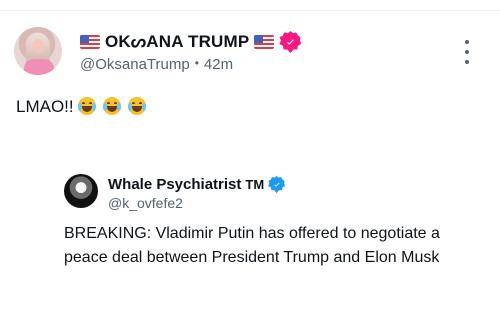 Image resolution: width=500 pixels, height=328 pixels. I want to click on author-name-row: OKᔕANA TRUMP, so click(191, 42).